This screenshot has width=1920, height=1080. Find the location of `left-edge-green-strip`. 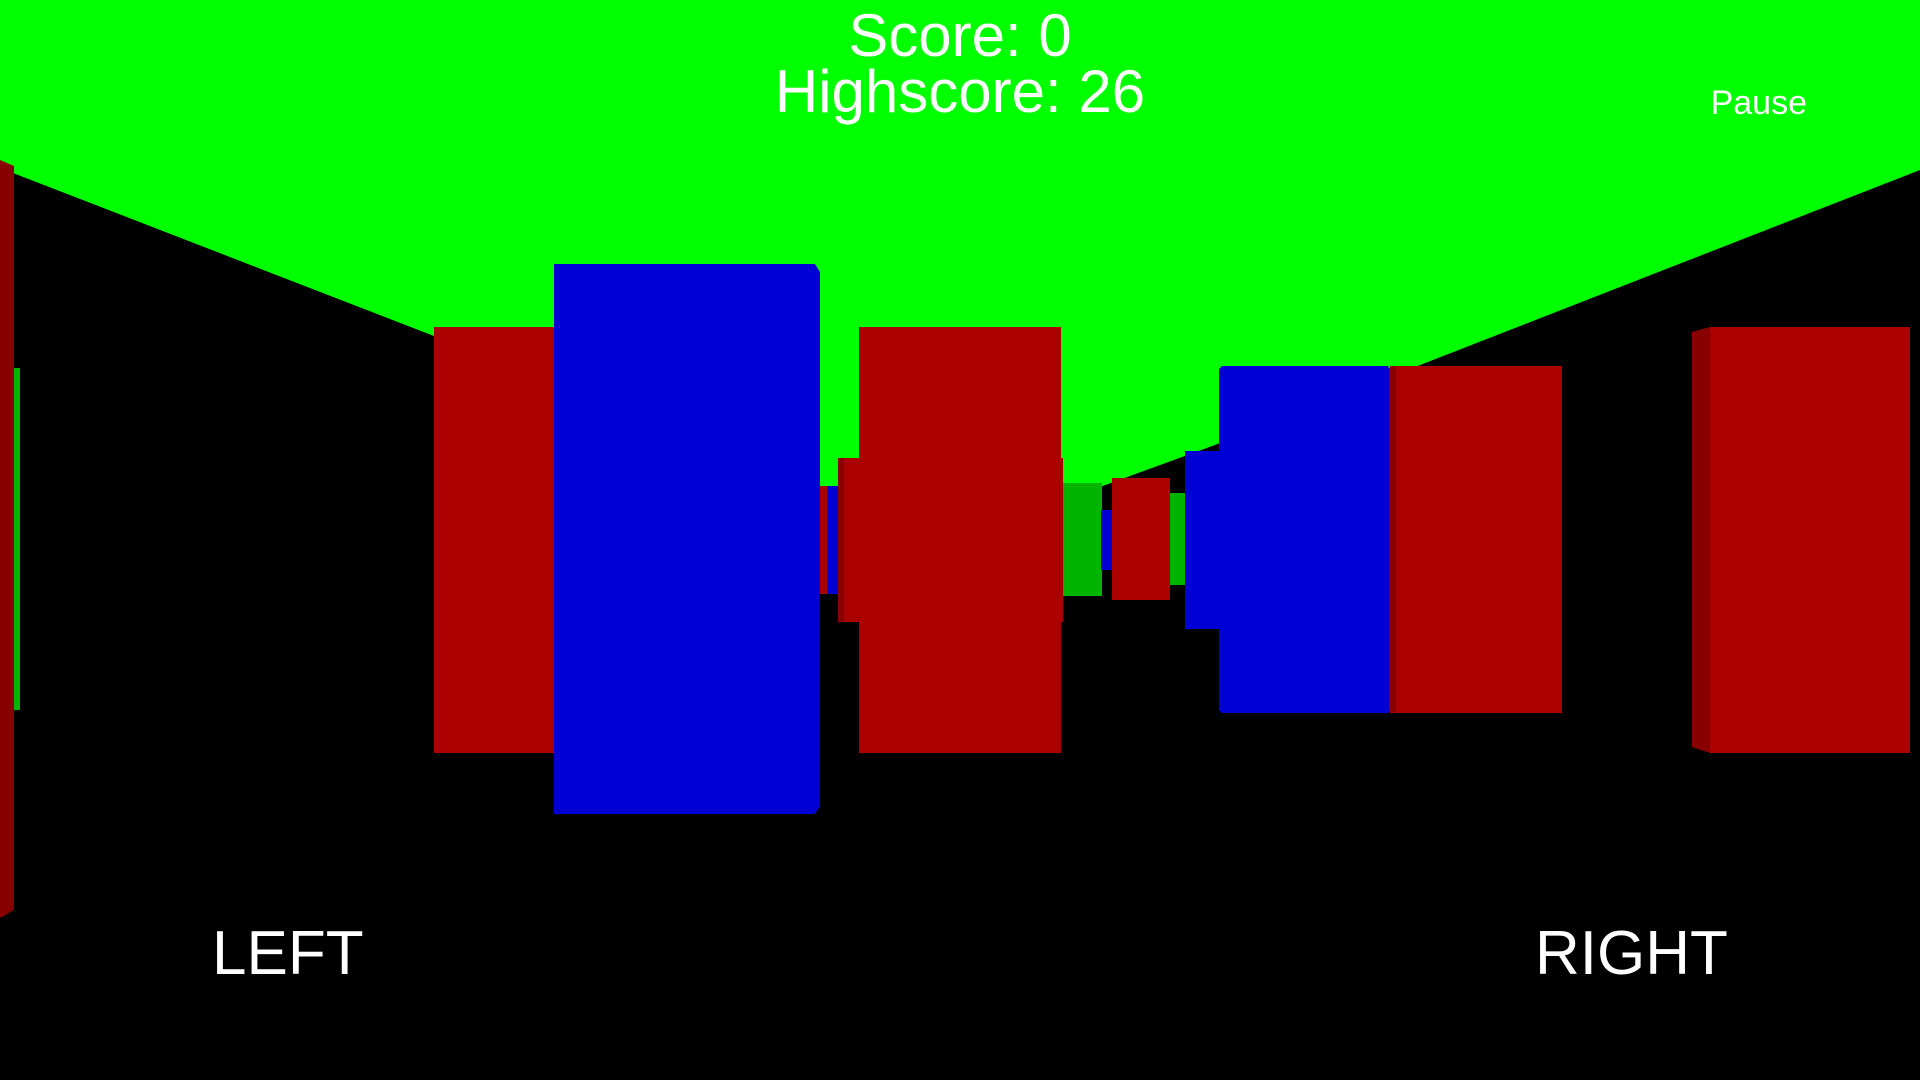

left-edge-green-strip is located at coordinates (17, 539).